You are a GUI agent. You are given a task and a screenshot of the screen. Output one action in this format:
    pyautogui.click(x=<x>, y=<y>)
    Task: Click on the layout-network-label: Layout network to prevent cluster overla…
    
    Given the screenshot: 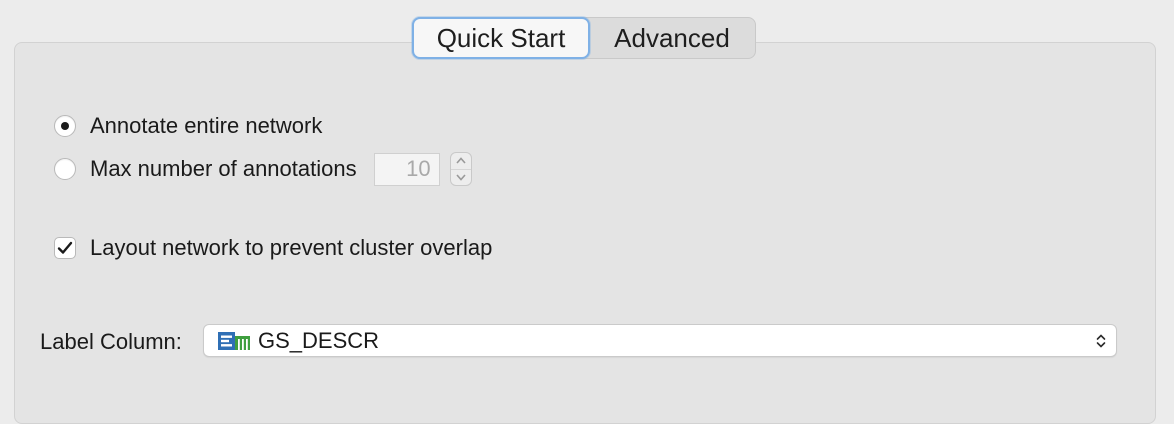 What is the action you would take?
    pyautogui.click(x=291, y=247)
    